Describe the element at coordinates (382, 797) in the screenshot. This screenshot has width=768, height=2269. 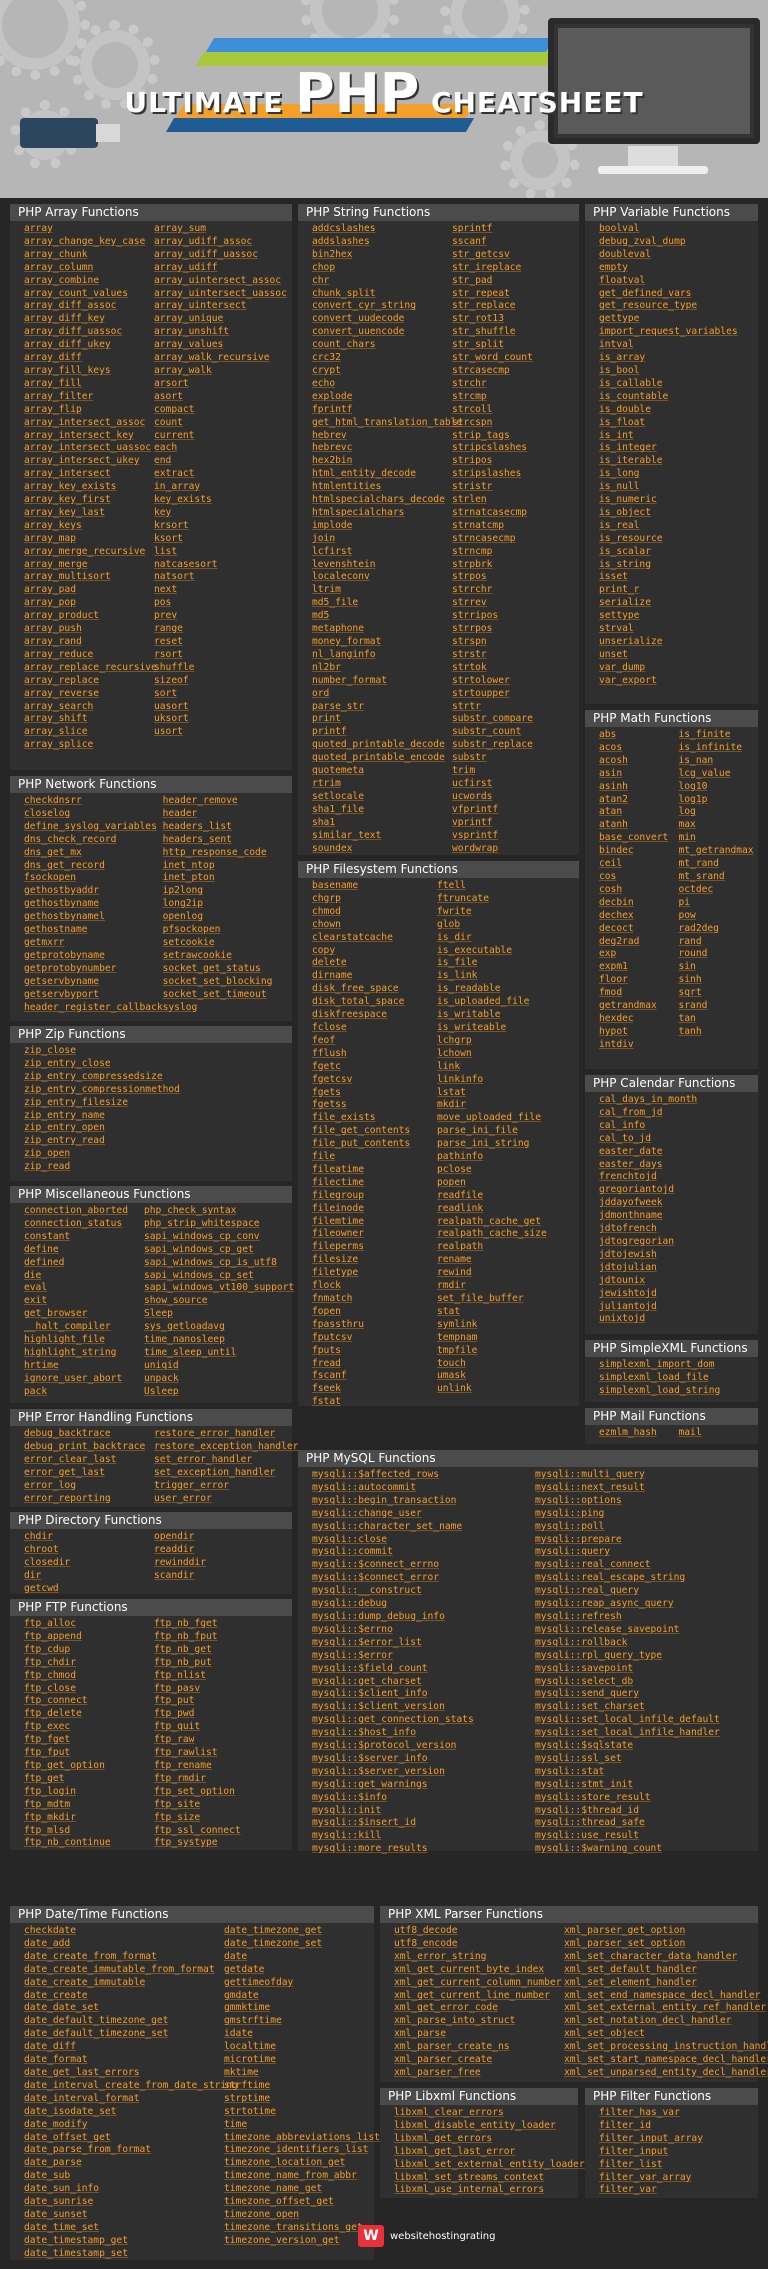
I see `function-link: setlocale` at that location.